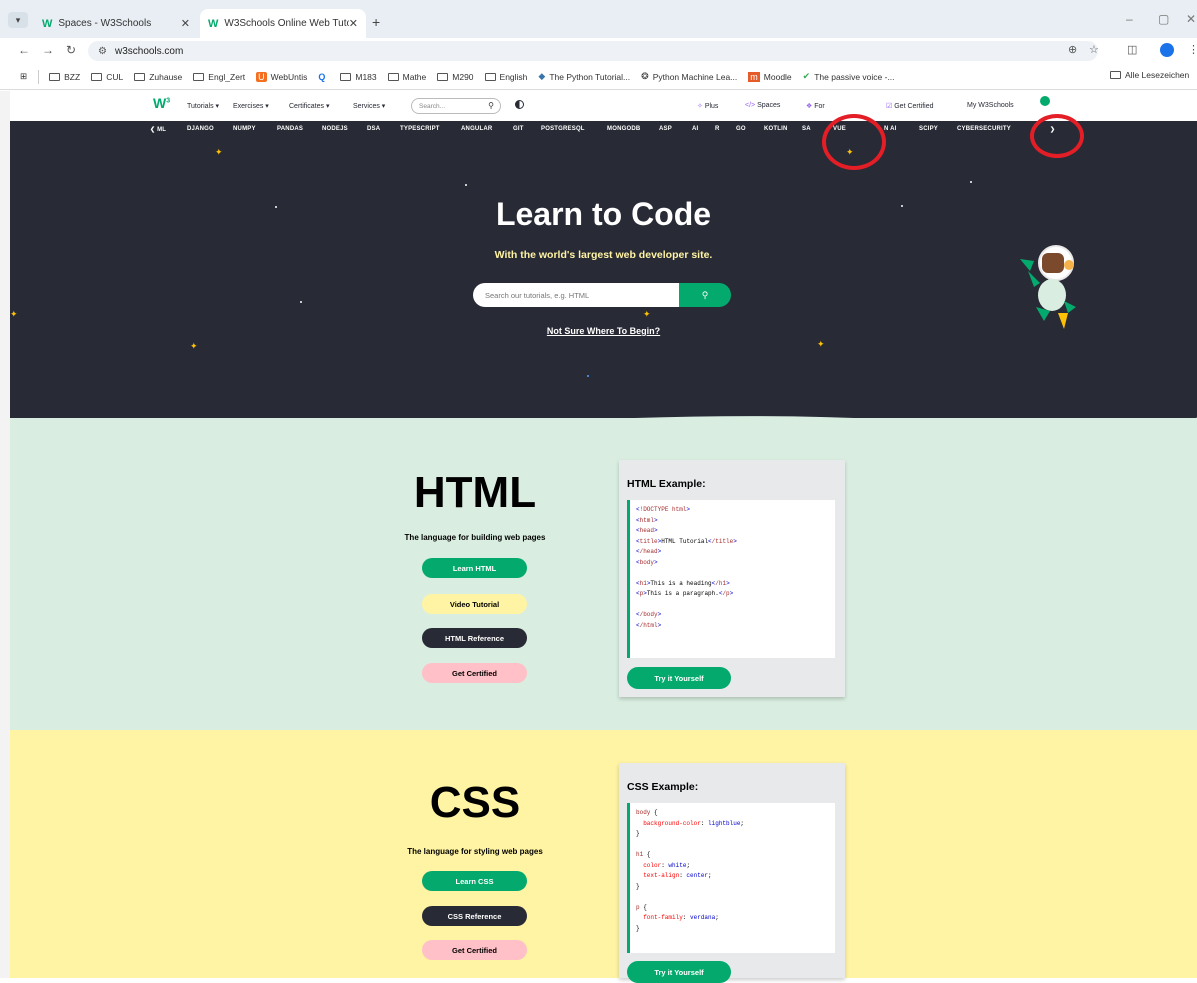  I want to click on nav-tutorials: Tutorials ▾, so click(203, 106).